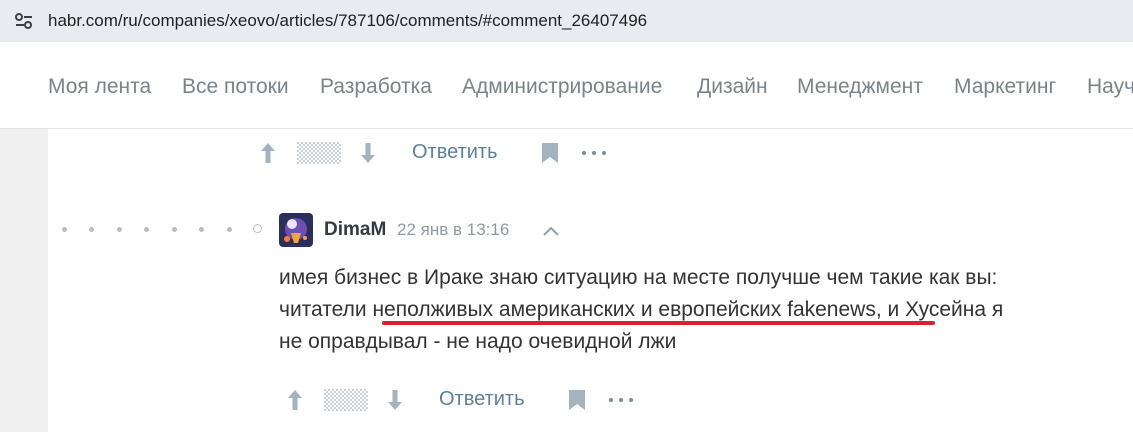  I want to click on comment-author: DimaM, so click(355, 230).